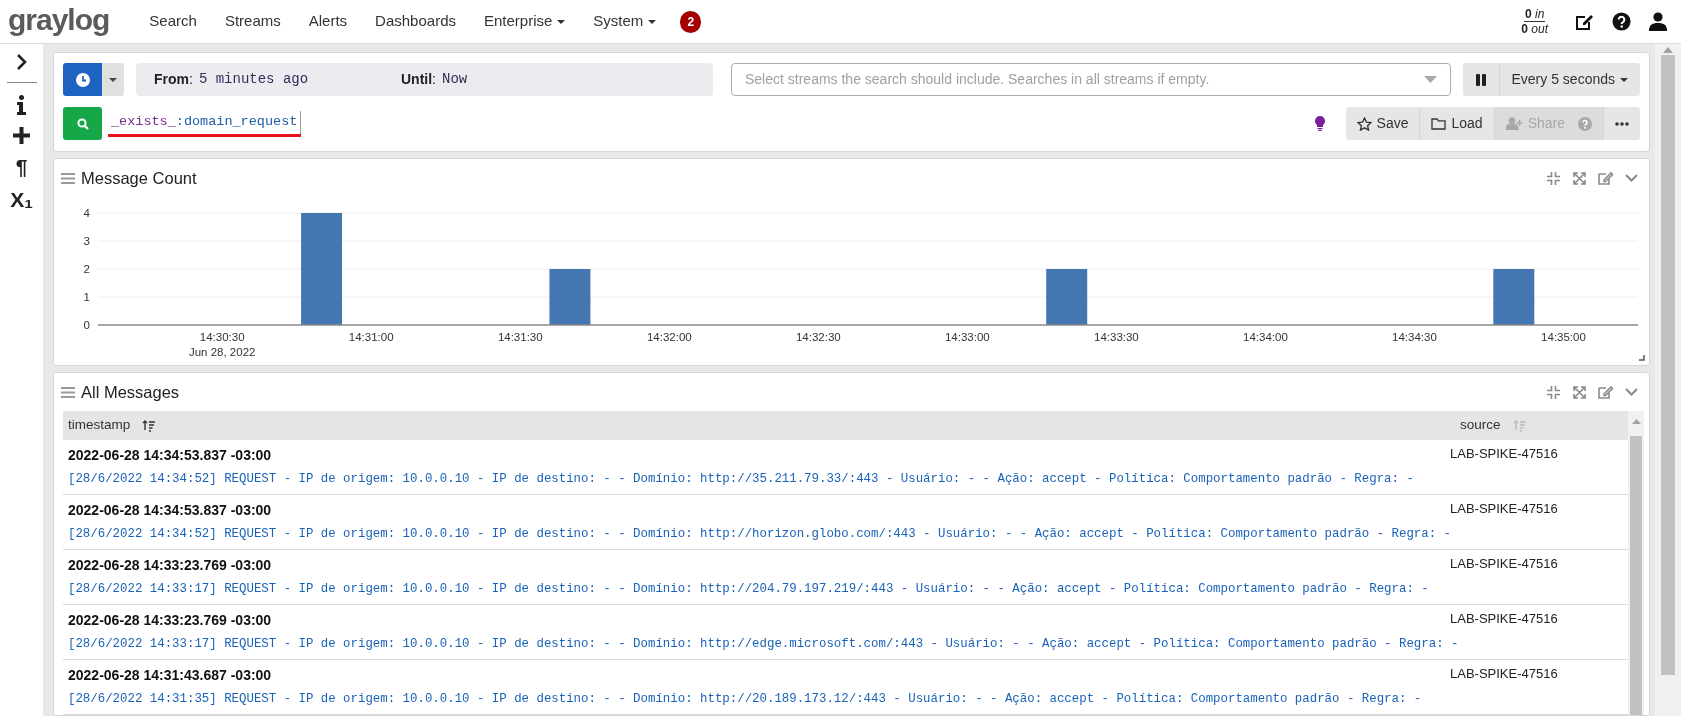 This screenshot has height=716, width=1681. What do you see at coordinates (1116, 337) in the screenshot?
I see `x-tick-label: 14:33:30` at bounding box center [1116, 337].